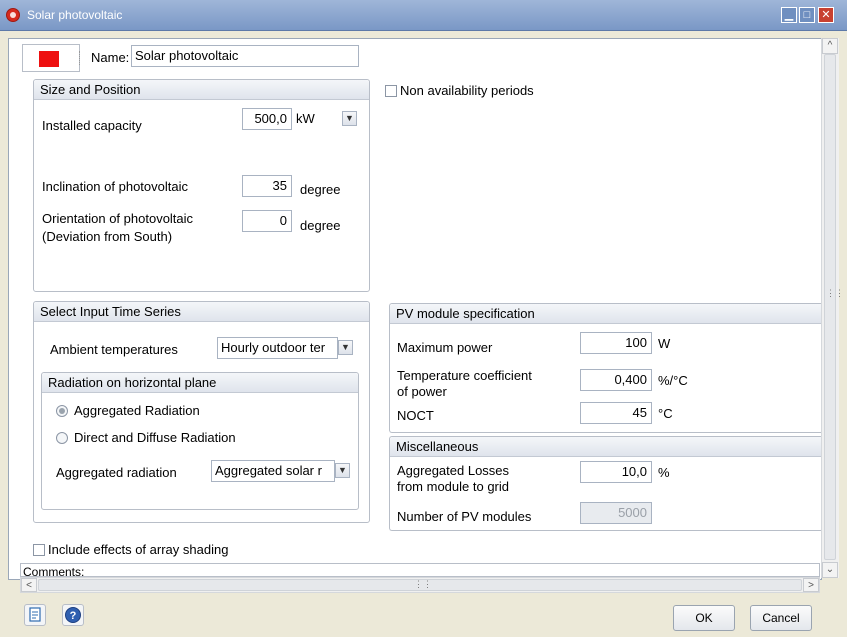  What do you see at coordinates (464, 375) in the screenshot?
I see `temp-coeff-label-line1: Temperature coefficient` at bounding box center [464, 375].